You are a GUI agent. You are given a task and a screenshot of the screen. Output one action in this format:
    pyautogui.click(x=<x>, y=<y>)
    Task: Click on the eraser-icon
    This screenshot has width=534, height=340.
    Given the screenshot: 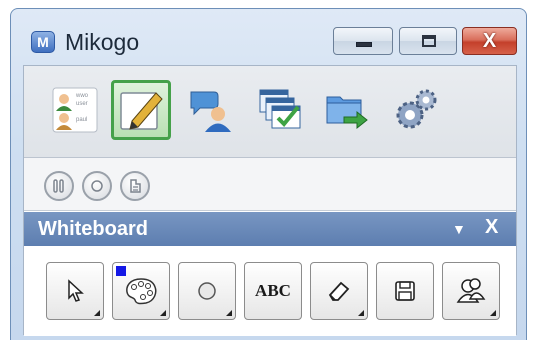 What is the action you would take?
    pyautogui.click(x=339, y=291)
    